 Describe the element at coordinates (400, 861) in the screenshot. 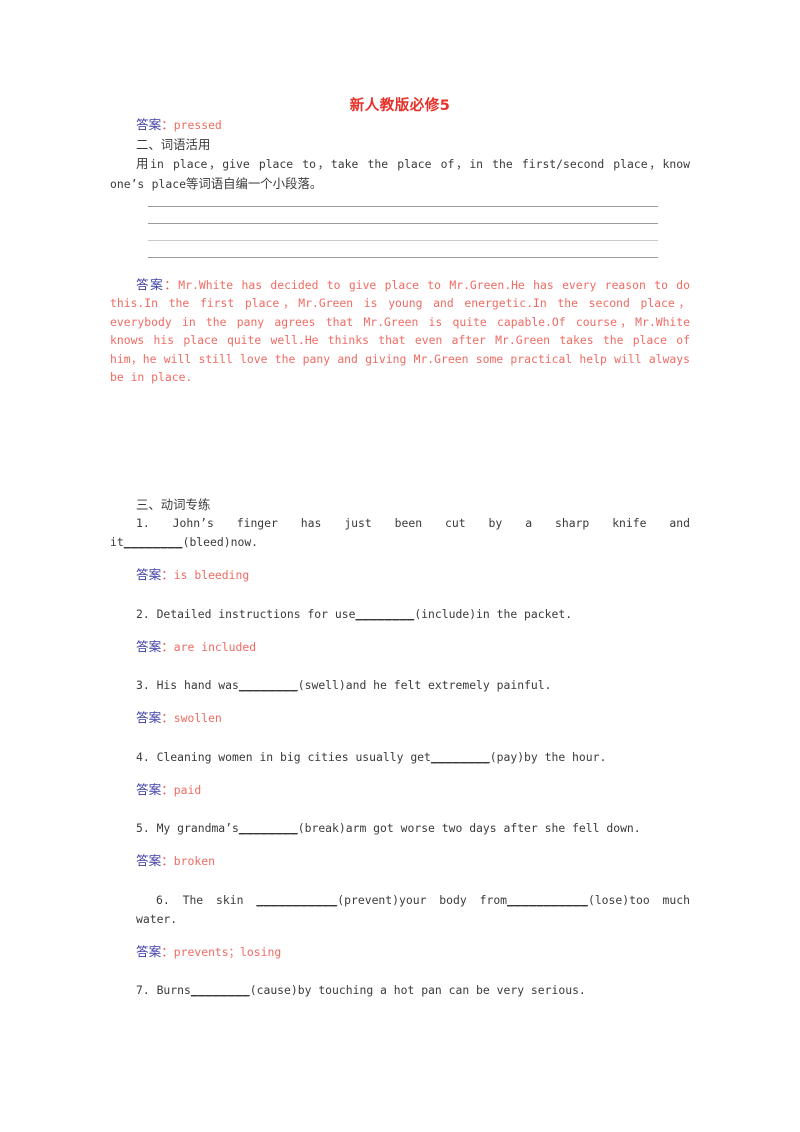

I see `answer-question-5: 答案：broken` at that location.